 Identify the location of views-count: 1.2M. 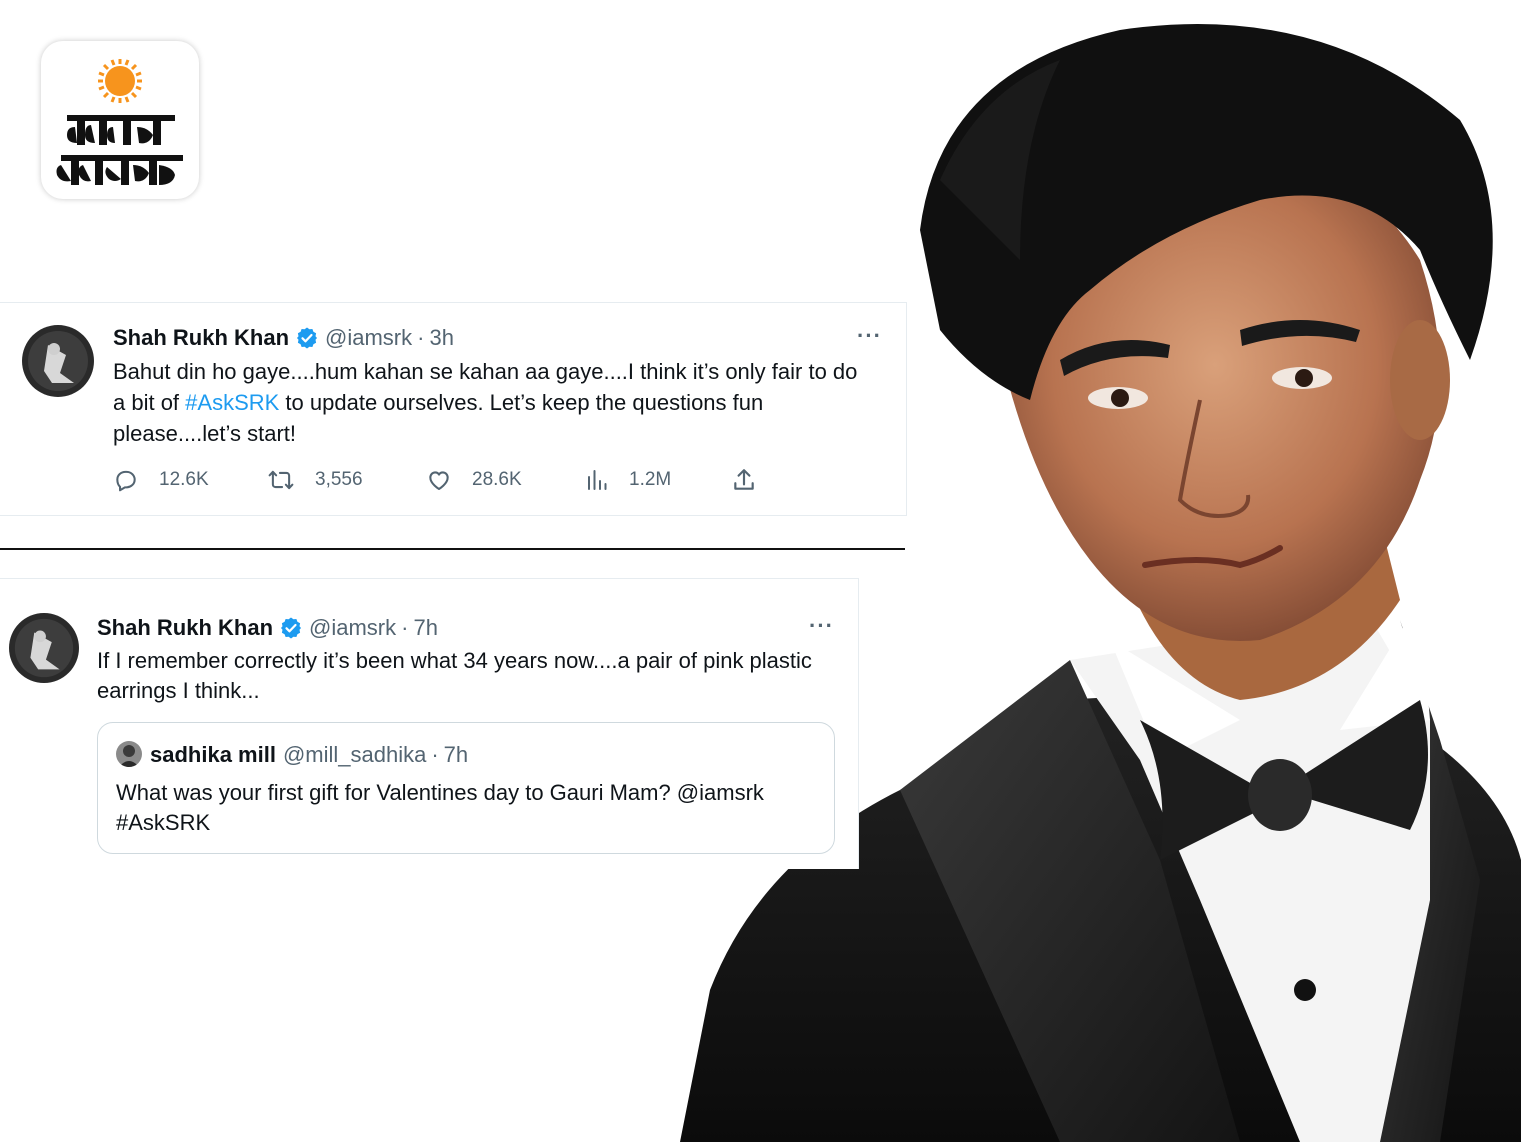
(650, 479).